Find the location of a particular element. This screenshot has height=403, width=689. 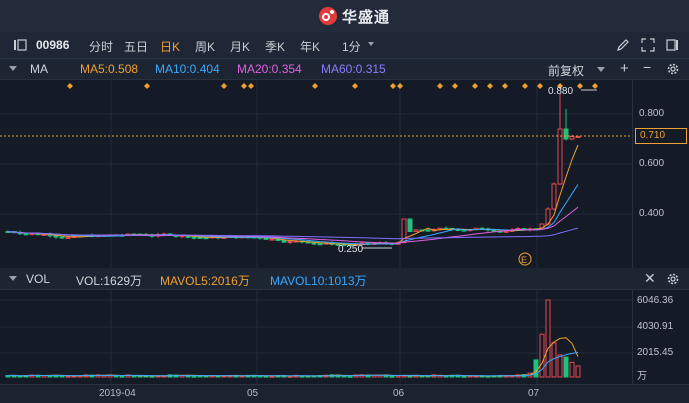

minus-icon: − is located at coordinates (647, 67).